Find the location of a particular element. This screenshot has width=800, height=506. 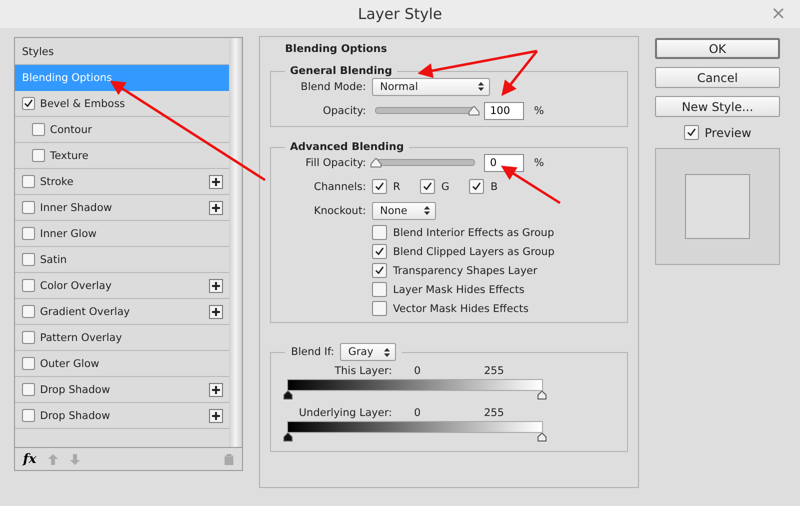

style-list-item: Inner Glow is located at coordinates (122, 234).